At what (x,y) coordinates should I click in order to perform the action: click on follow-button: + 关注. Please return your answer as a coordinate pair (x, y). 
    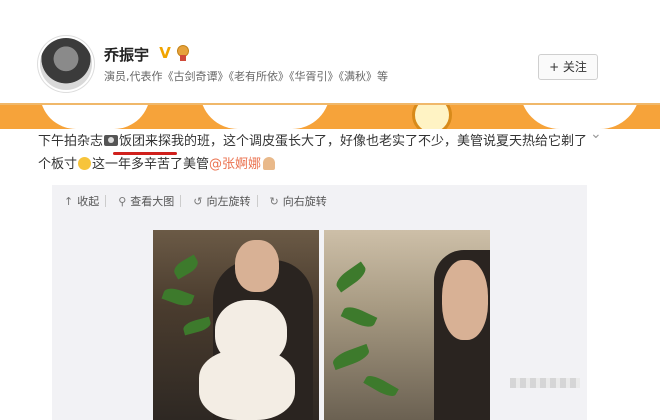
    Looking at the image, I should click on (568, 67).